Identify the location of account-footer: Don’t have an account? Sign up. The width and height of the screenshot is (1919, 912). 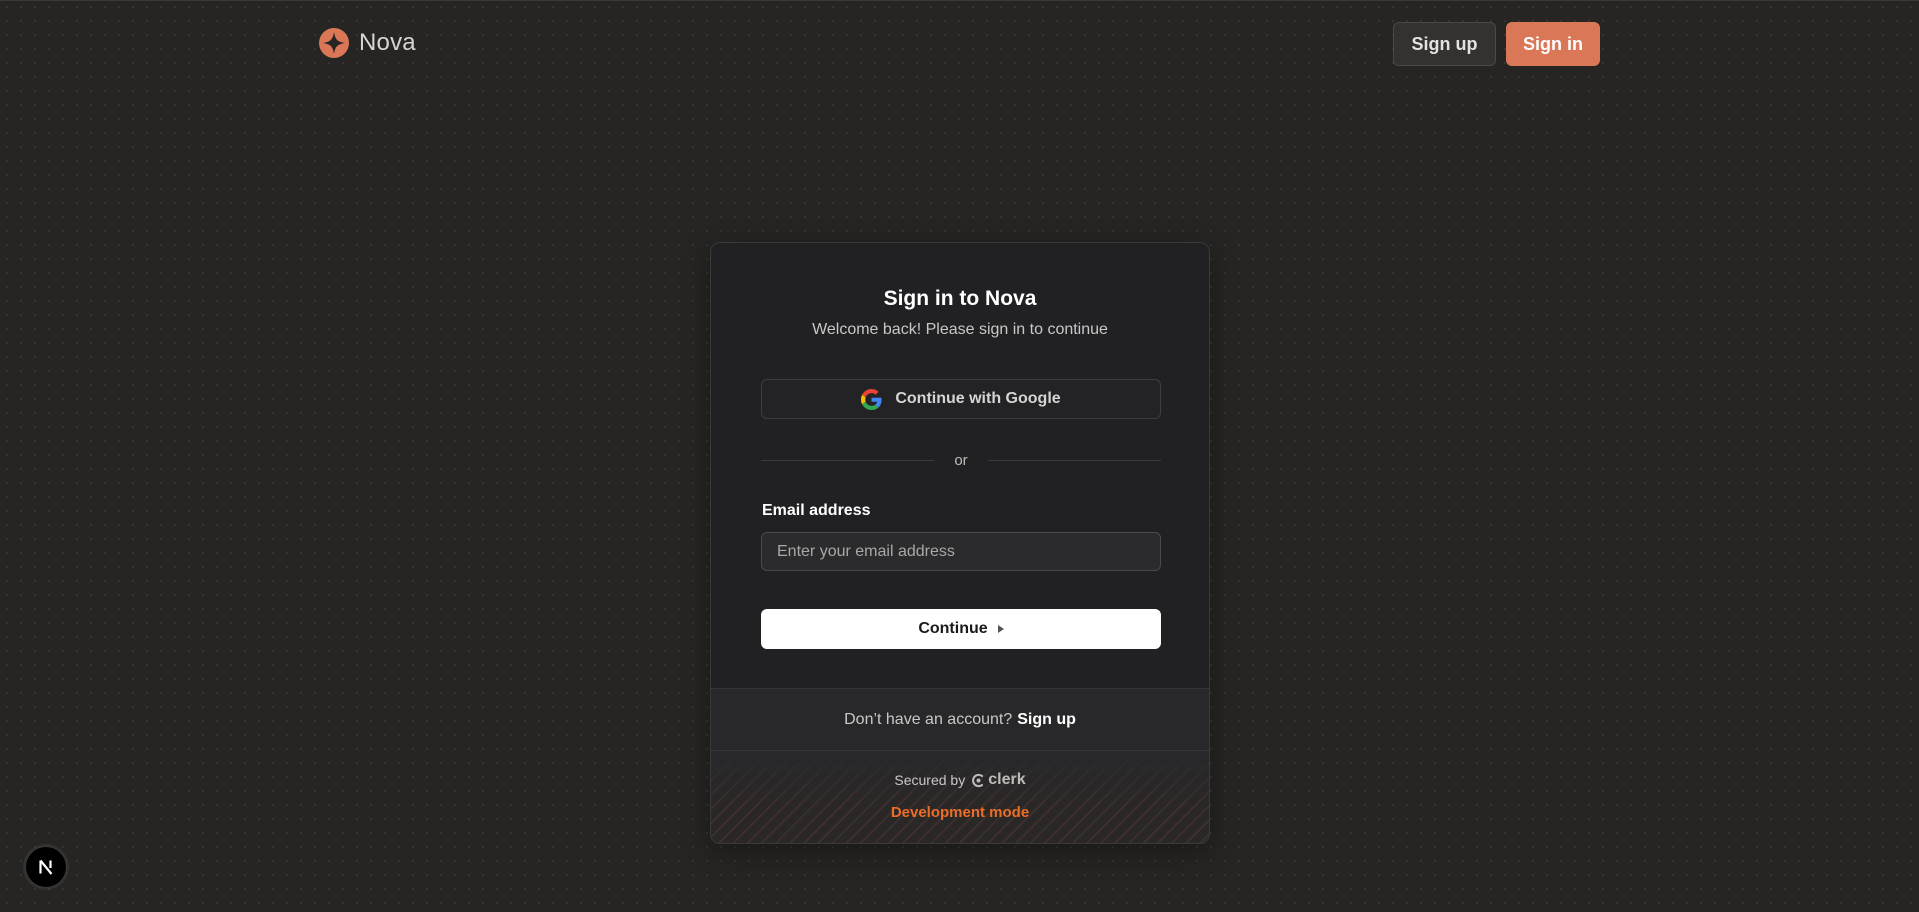
(960, 720).